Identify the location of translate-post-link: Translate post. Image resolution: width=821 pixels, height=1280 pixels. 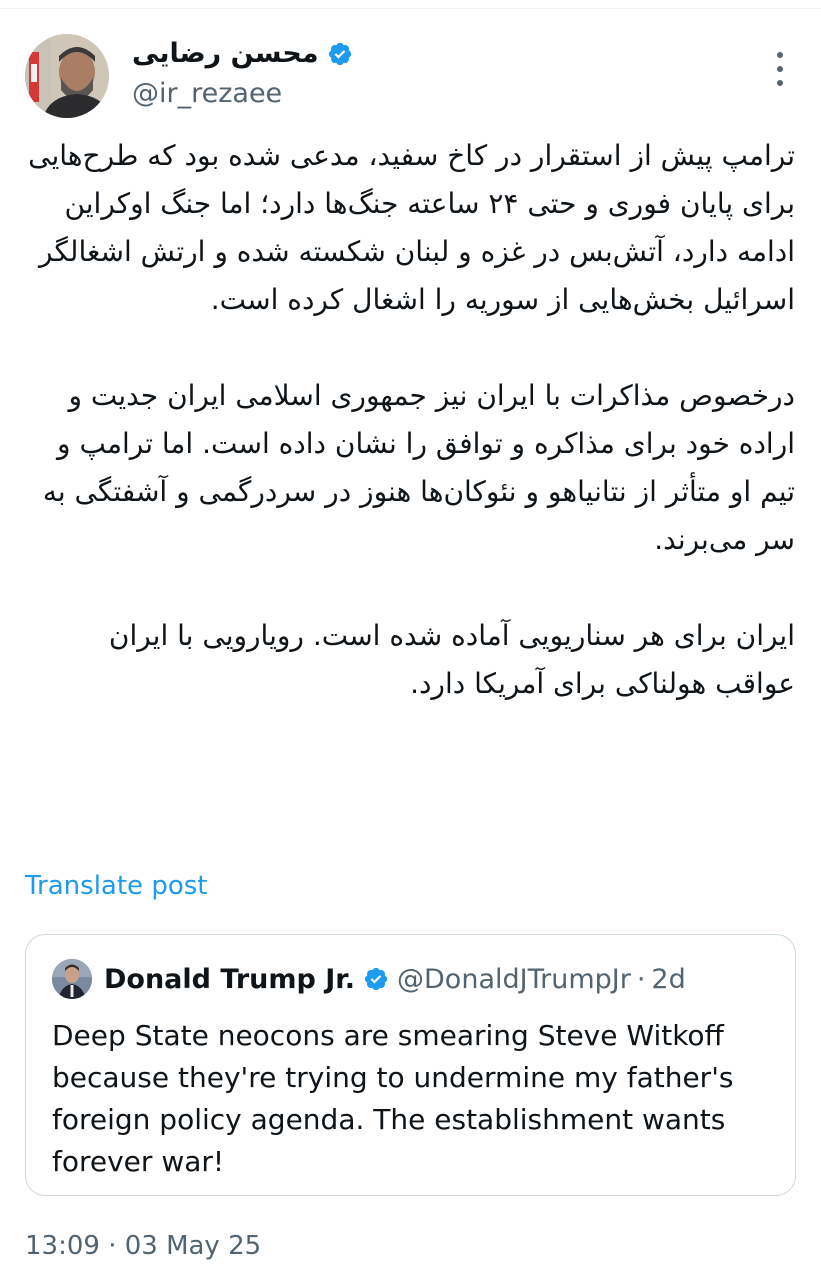
(116, 886).